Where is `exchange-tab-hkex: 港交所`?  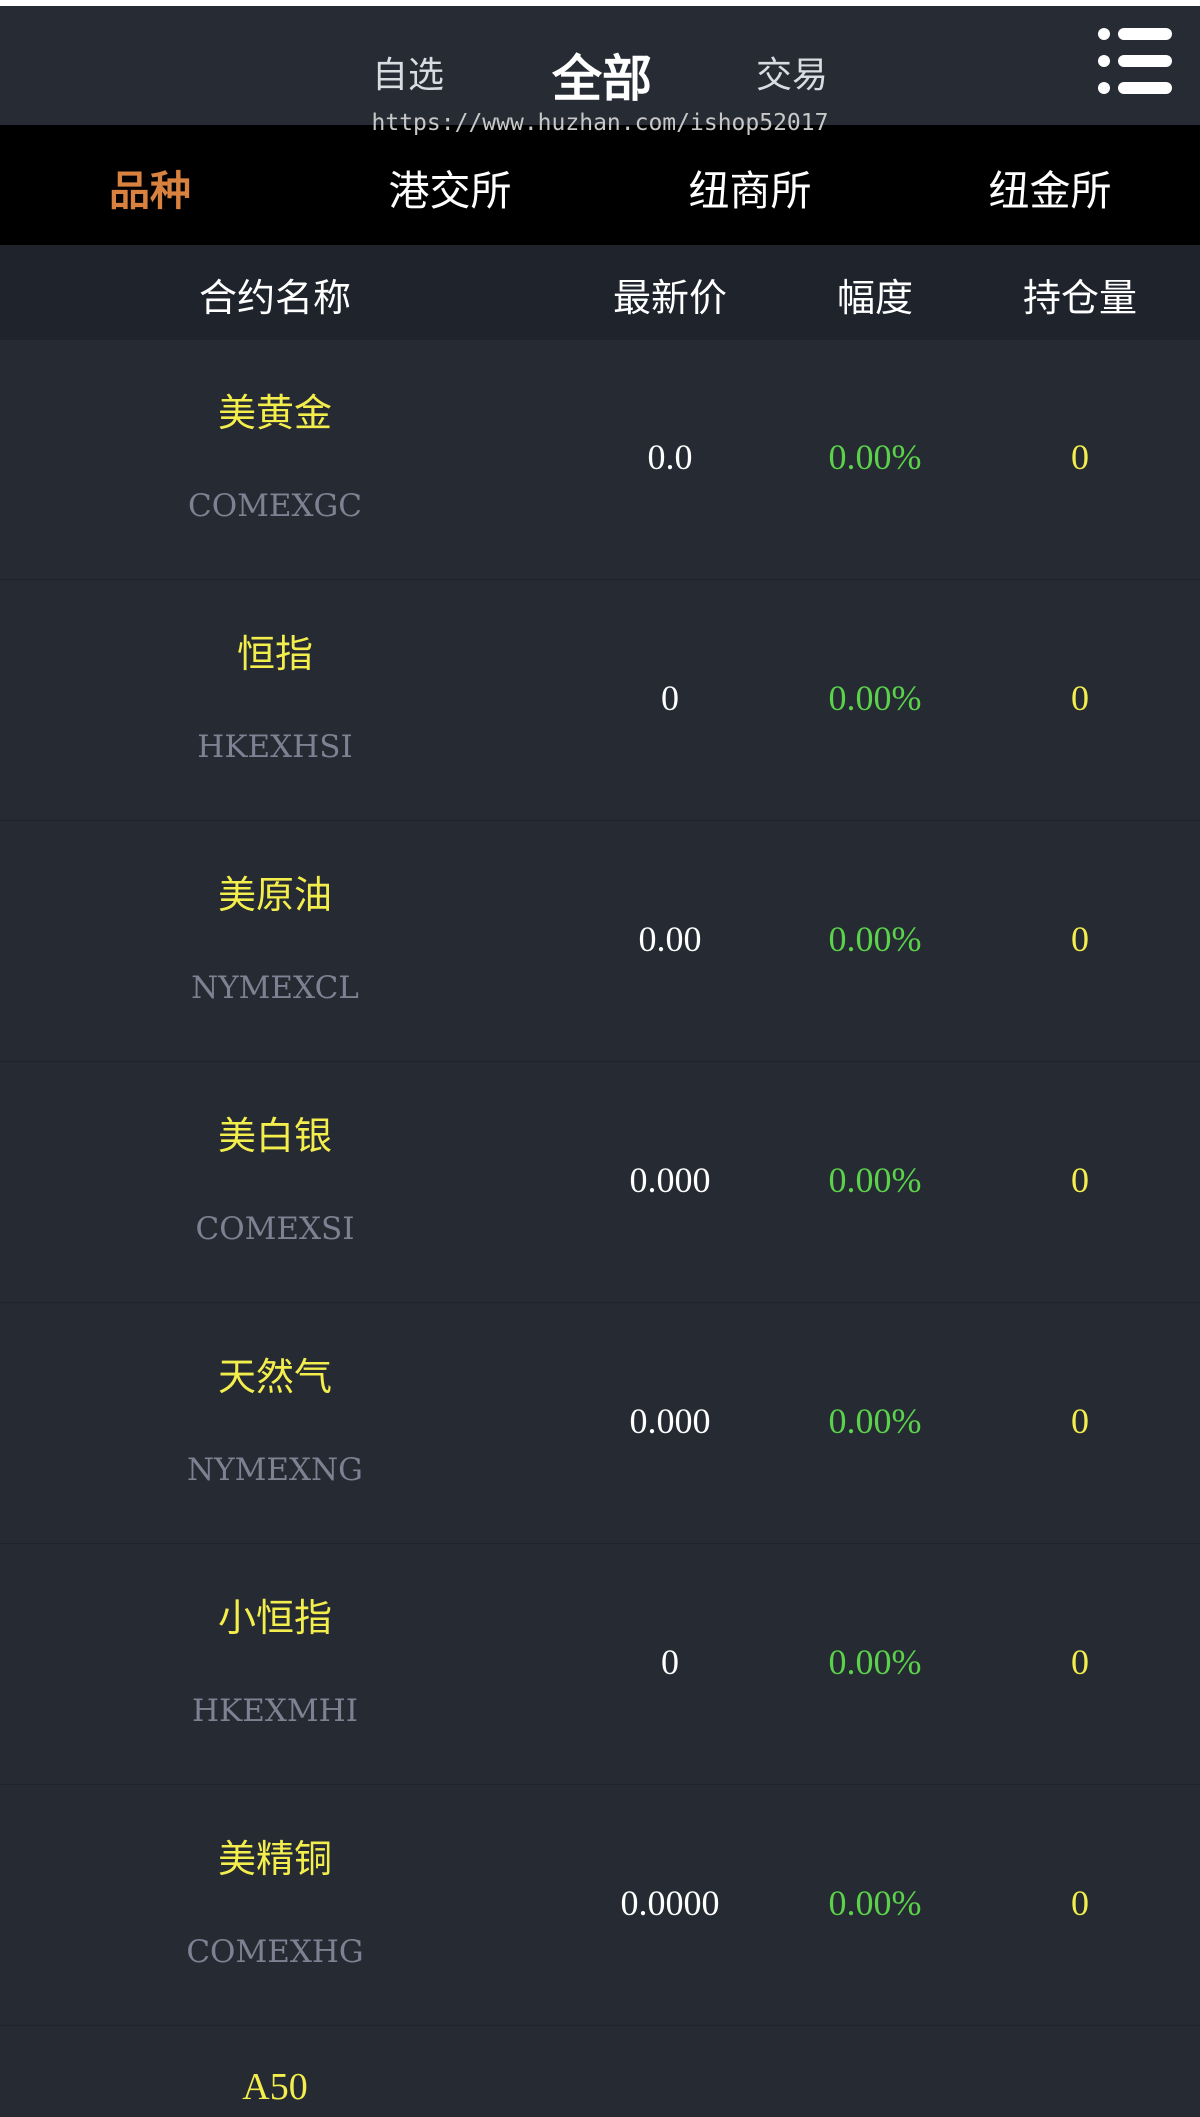 exchange-tab-hkex: 港交所 is located at coordinates (450, 187).